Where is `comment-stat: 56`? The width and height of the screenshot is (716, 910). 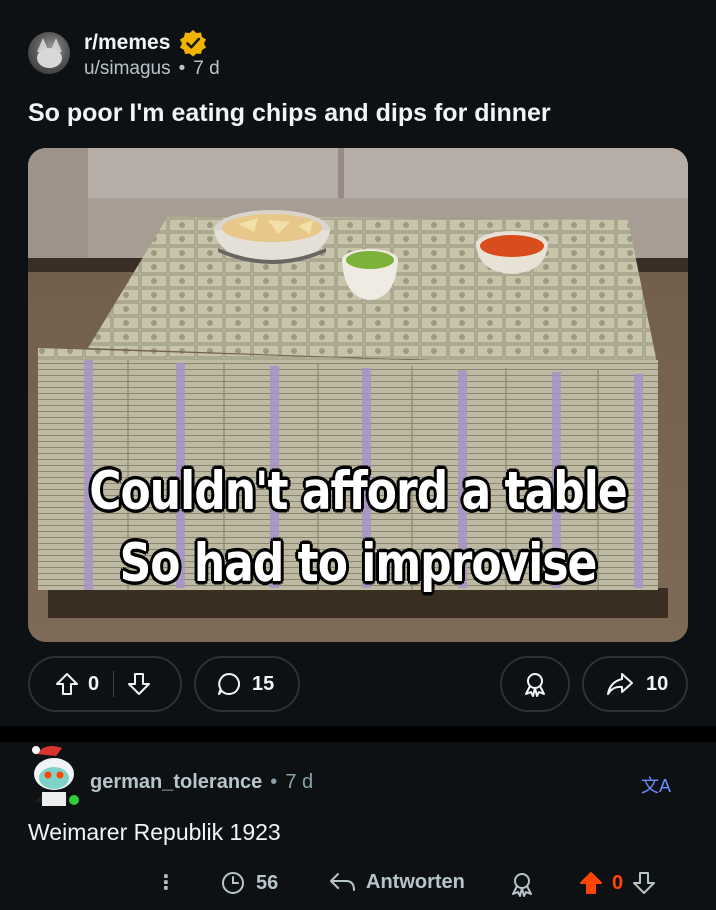
comment-stat: 56 is located at coordinates (249, 883).